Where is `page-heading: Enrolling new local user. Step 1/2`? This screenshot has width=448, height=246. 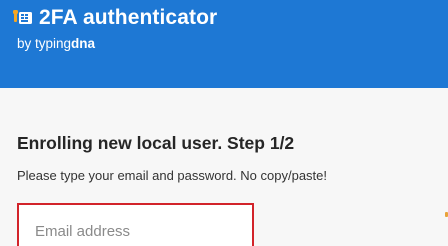
page-heading: Enrolling new local user. Step 1/2 is located at coordinates (156, 143).